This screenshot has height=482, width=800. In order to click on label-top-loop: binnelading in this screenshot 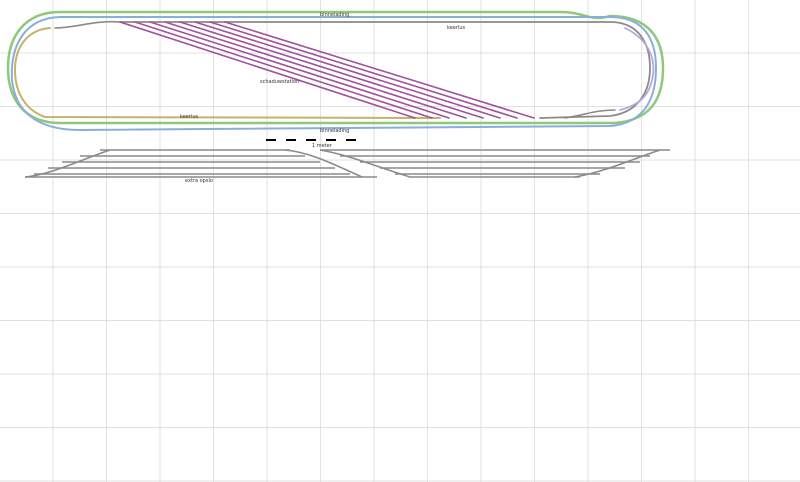, I will do `click(334, 15)`.